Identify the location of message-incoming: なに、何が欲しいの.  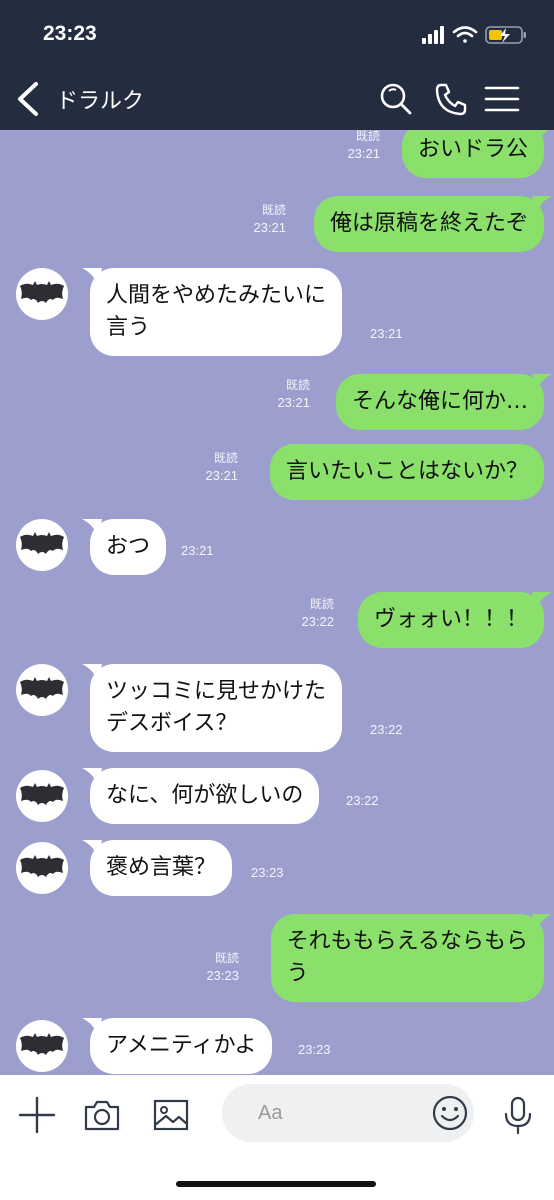
(201, 796).